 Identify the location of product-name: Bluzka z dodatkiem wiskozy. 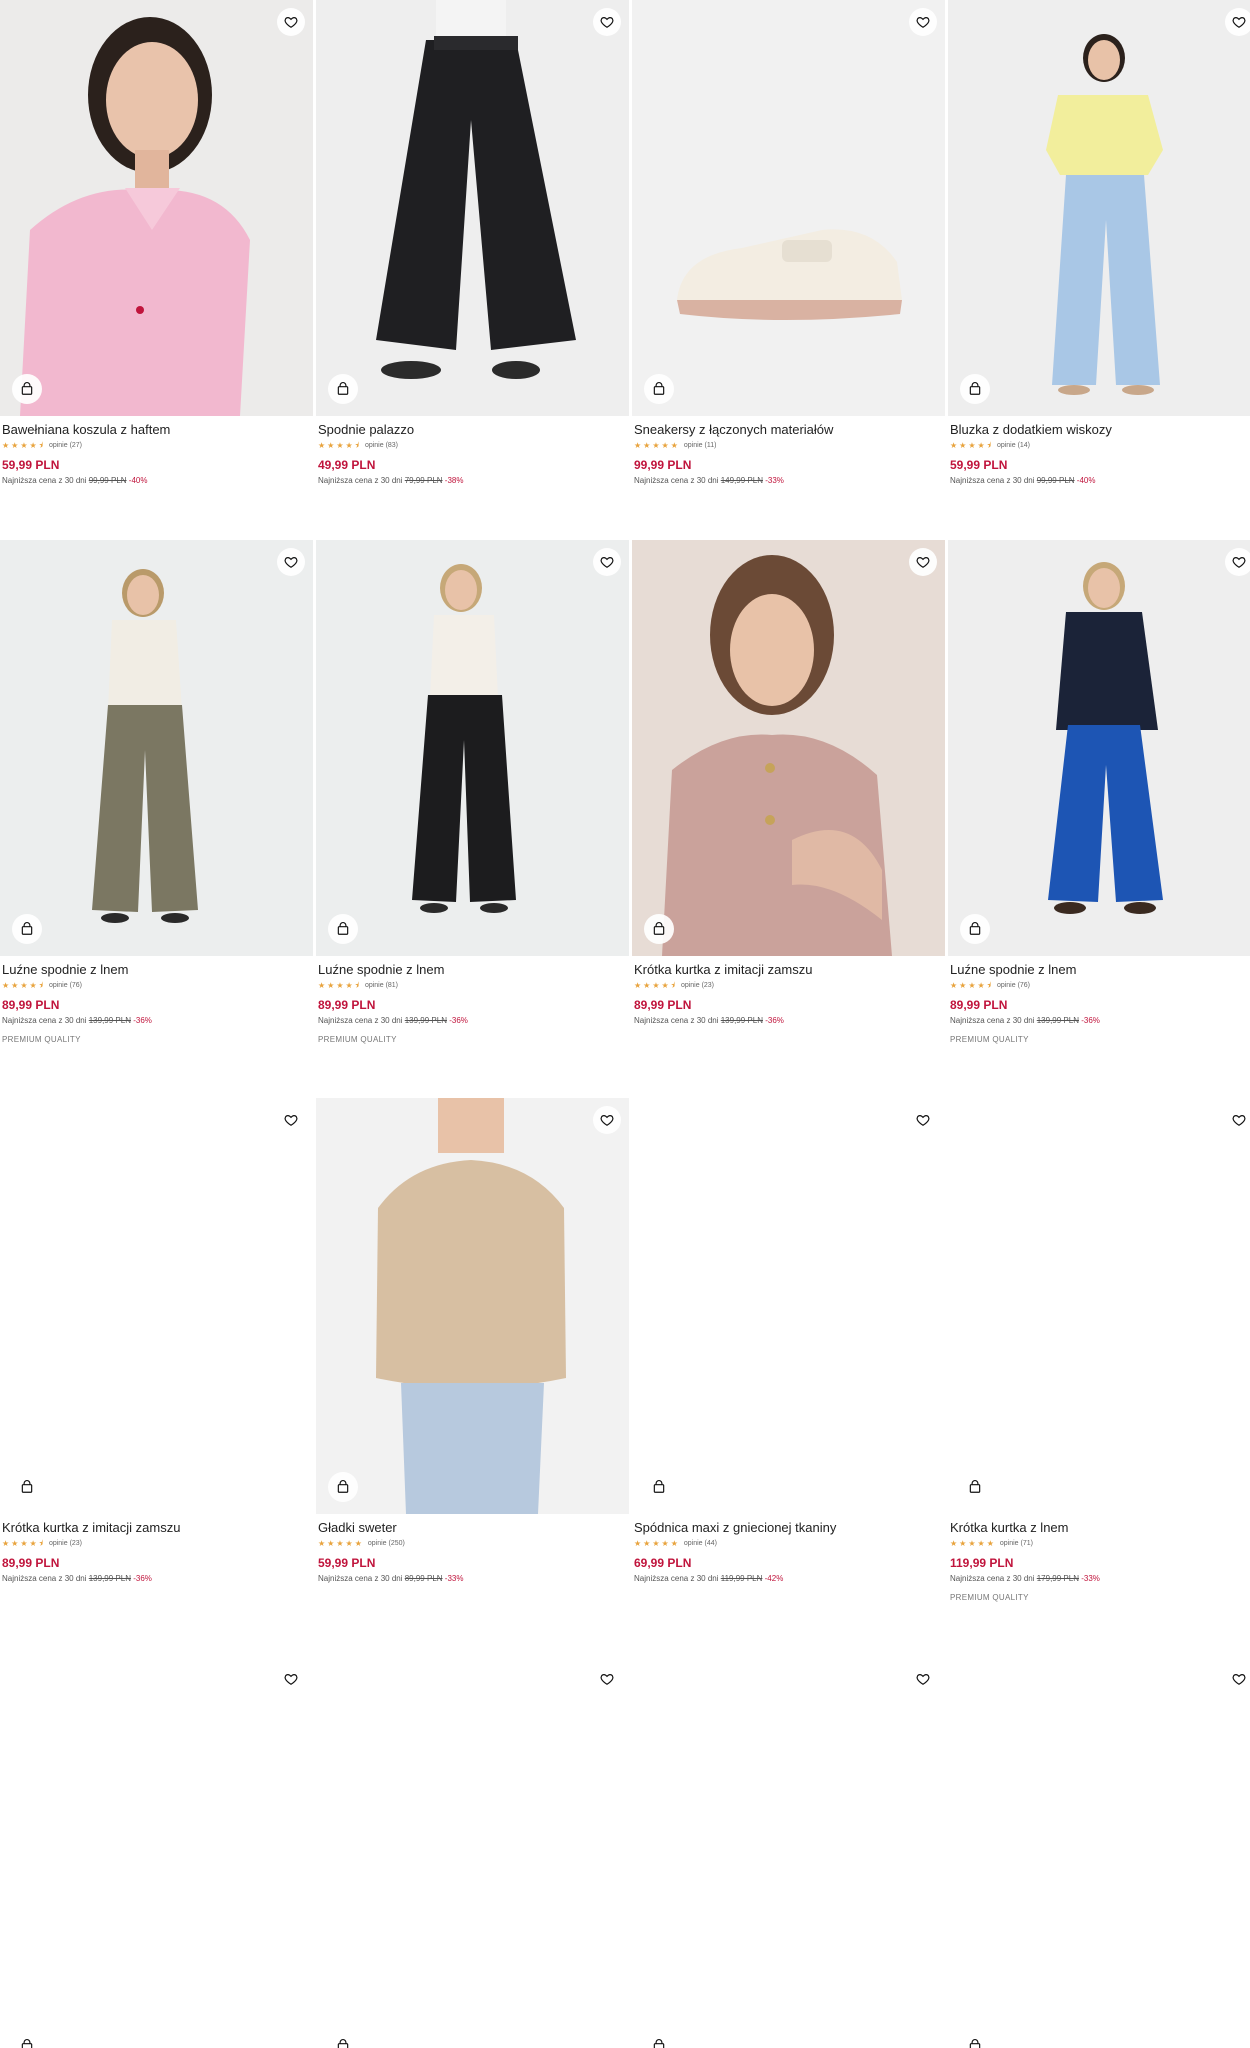
(1100, 430).